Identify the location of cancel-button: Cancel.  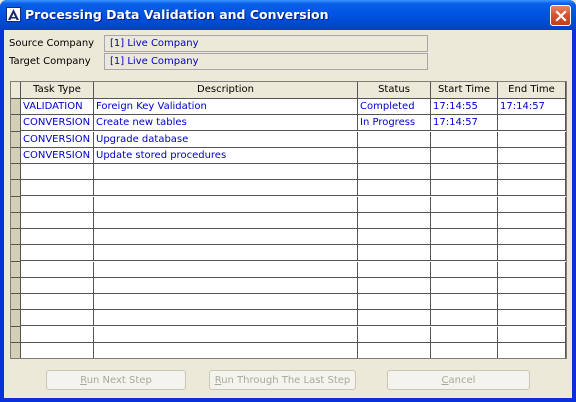
(458, 380).